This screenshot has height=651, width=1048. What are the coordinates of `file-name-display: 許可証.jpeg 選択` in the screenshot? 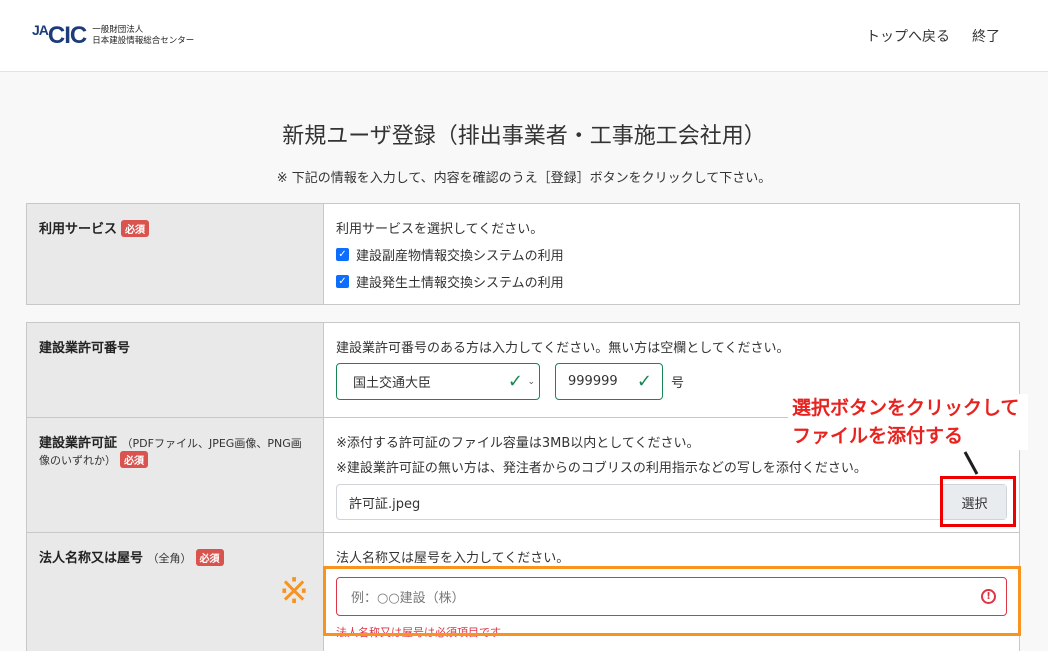 It's located at (671, 502).